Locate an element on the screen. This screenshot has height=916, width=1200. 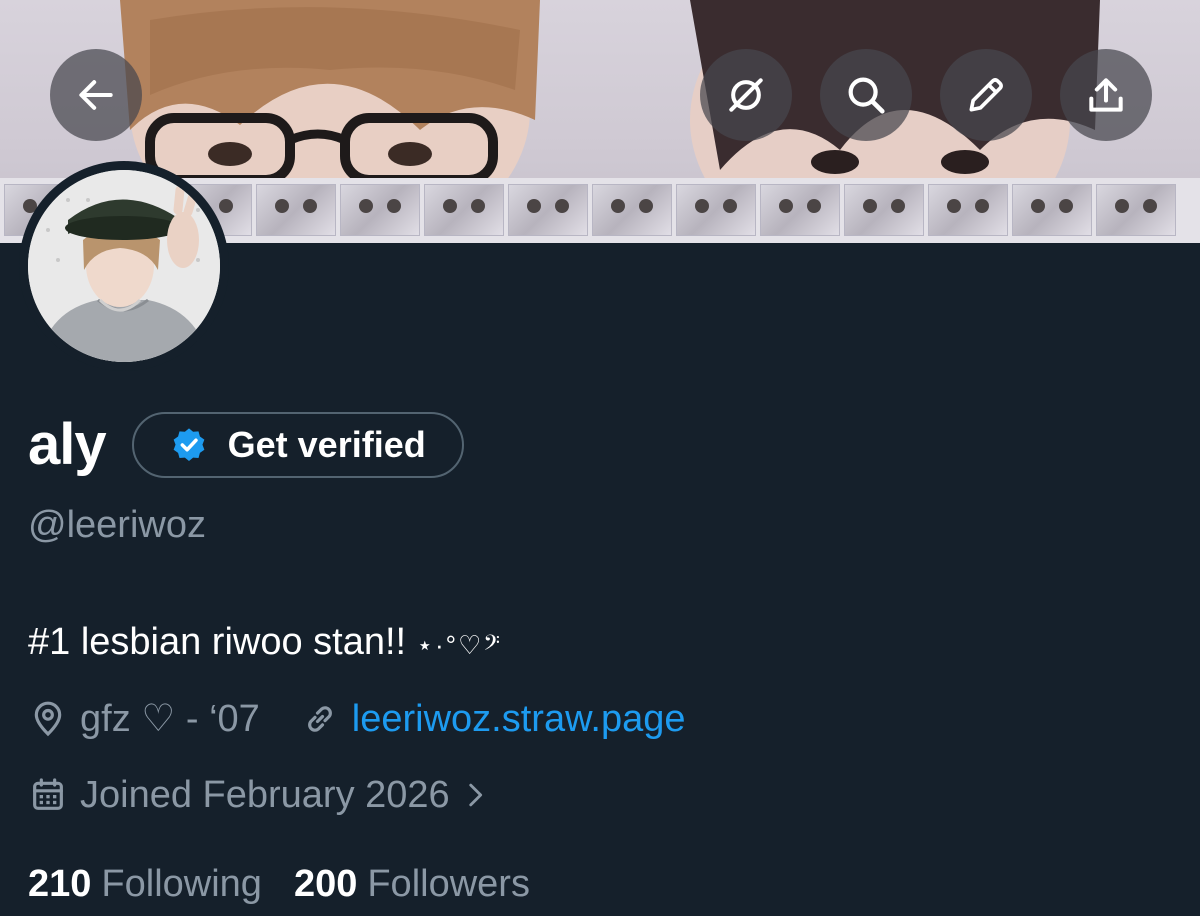
back-button is located at coordinates (96, 95).